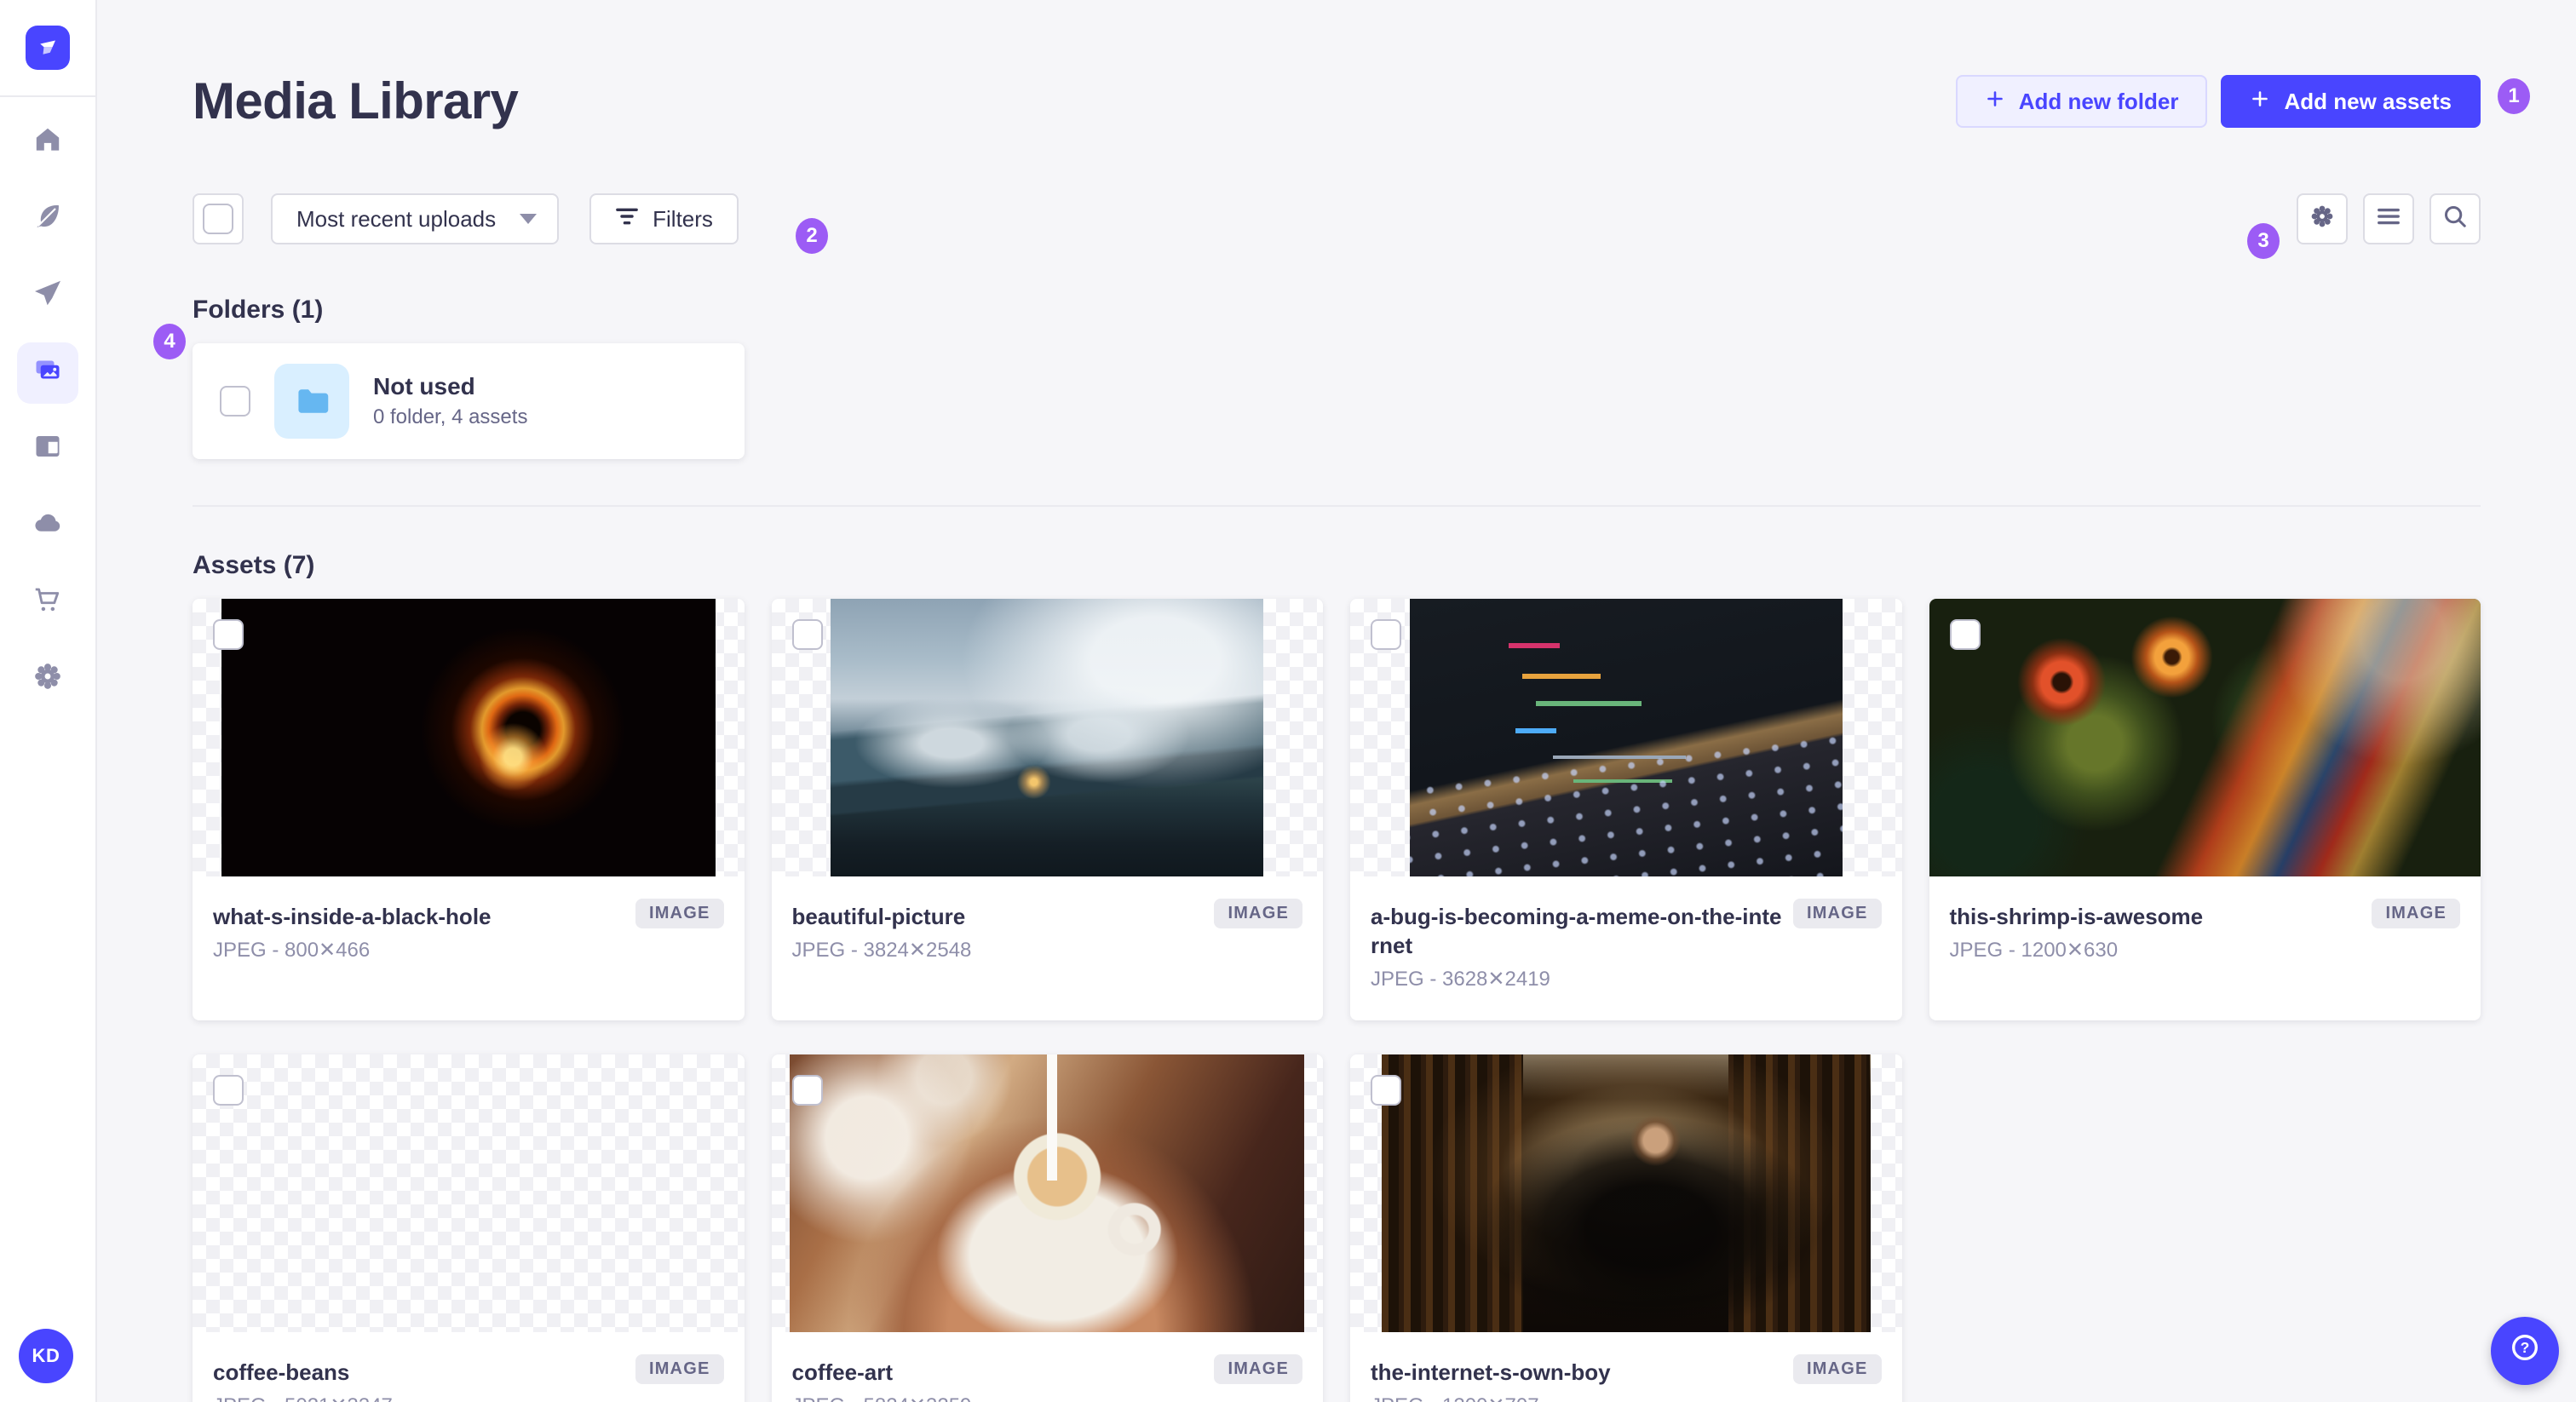  I want to click on asset-meta: JPEG - 1200✕707, so click(1627, 1397).